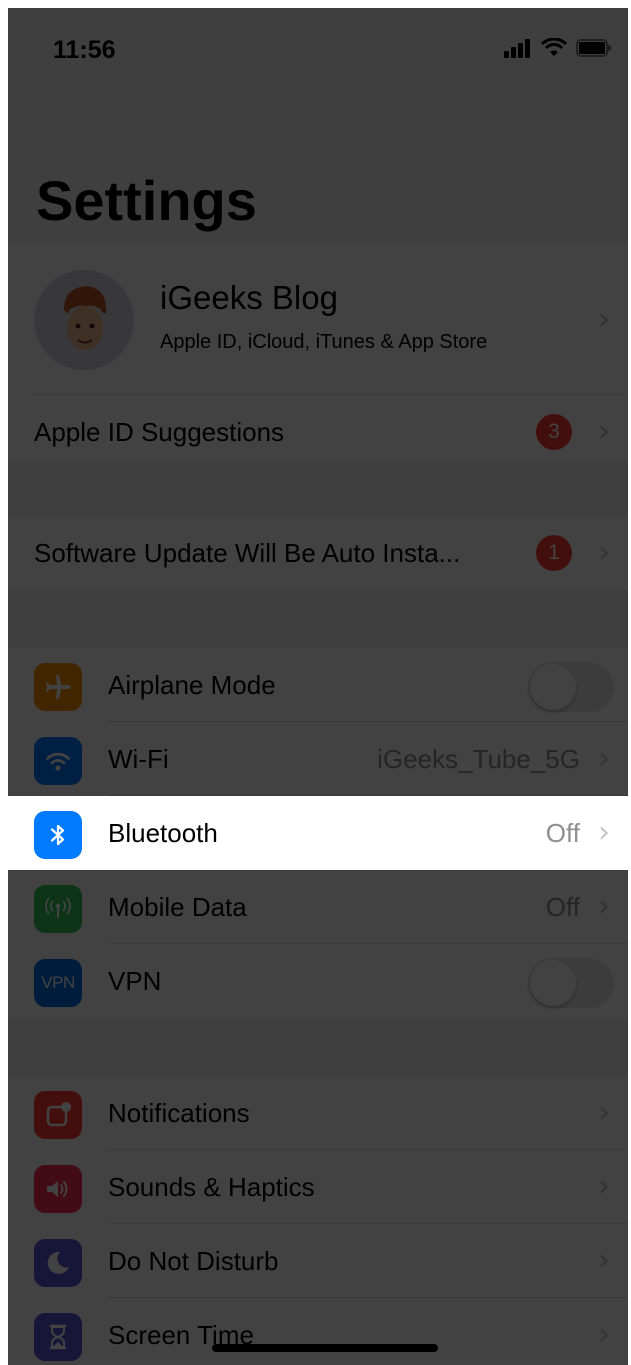 This screenshot has height=1365, width=631. What do you see at coordinates (324, 342) in the screenshot?
I see `profile-subtitle: Apple ID, iCloud, iTunes & App Store` at bounding box center [324, 342].